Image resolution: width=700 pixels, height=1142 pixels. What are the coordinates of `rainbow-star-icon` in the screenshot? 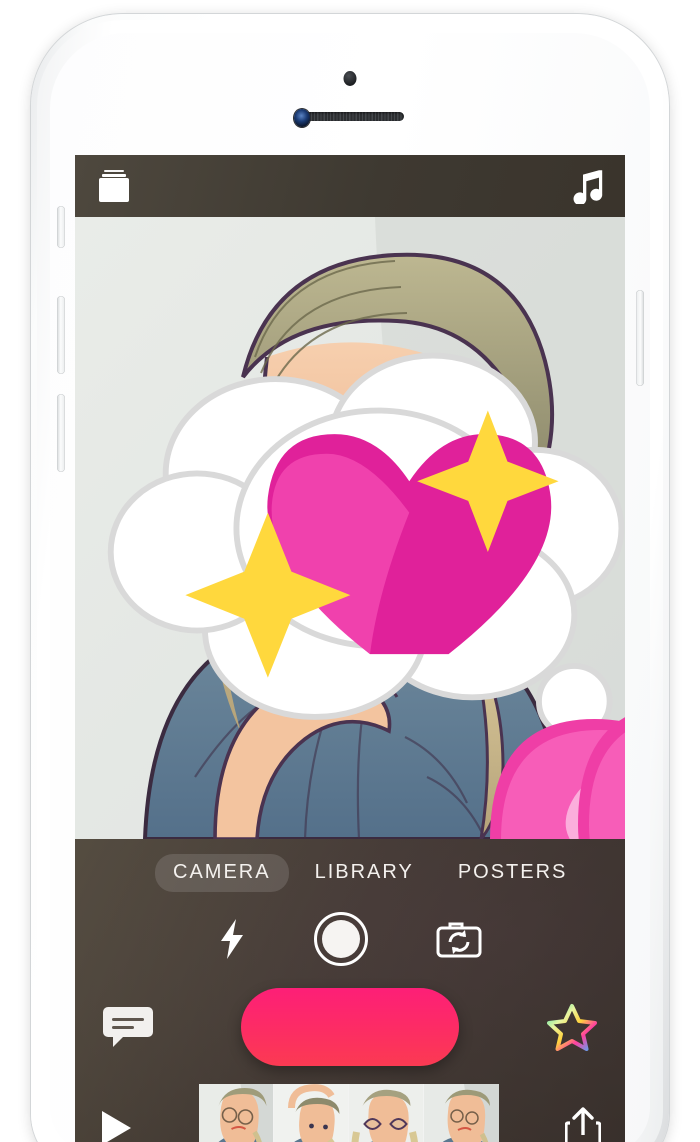 It's located at (572, 1027).